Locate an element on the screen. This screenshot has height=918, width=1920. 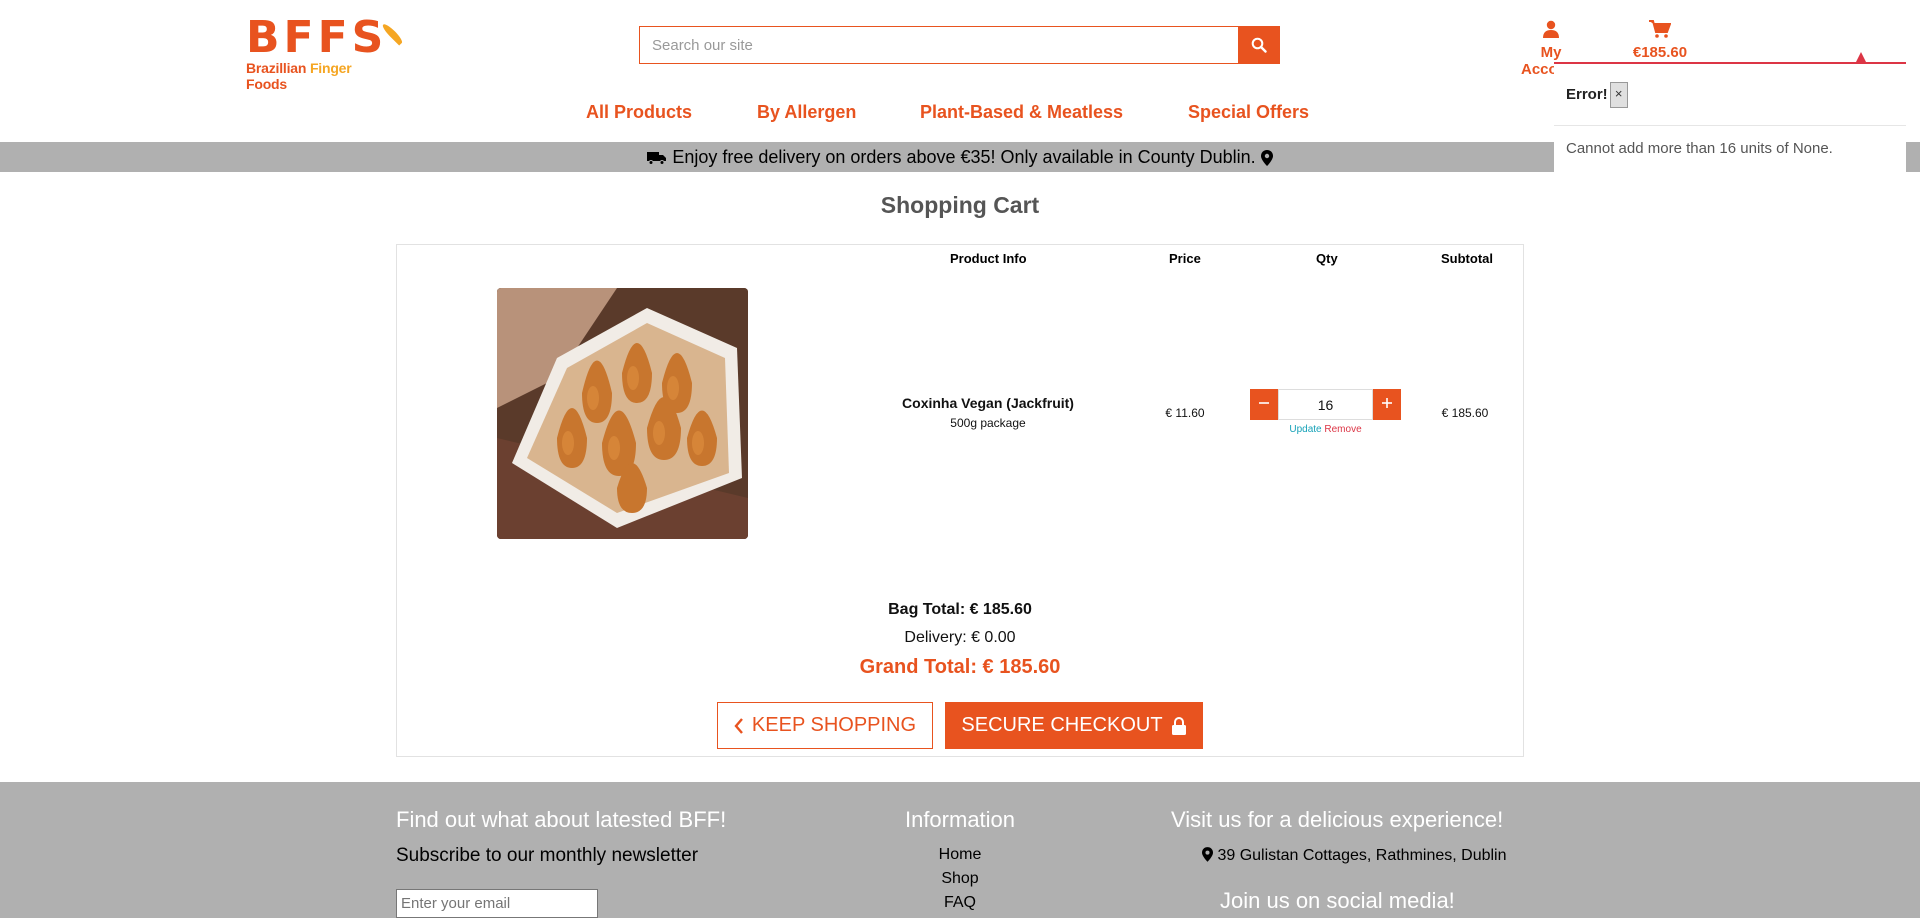
footer-link-shop: Shop is located at coordinates (960, 879).